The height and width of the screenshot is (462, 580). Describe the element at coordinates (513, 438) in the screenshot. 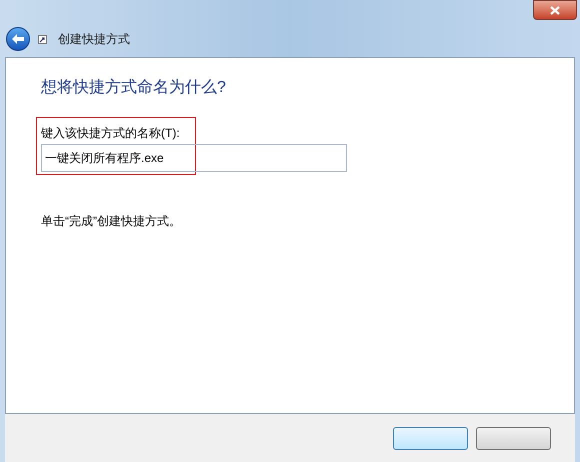

I see `dialog-button` at that location.